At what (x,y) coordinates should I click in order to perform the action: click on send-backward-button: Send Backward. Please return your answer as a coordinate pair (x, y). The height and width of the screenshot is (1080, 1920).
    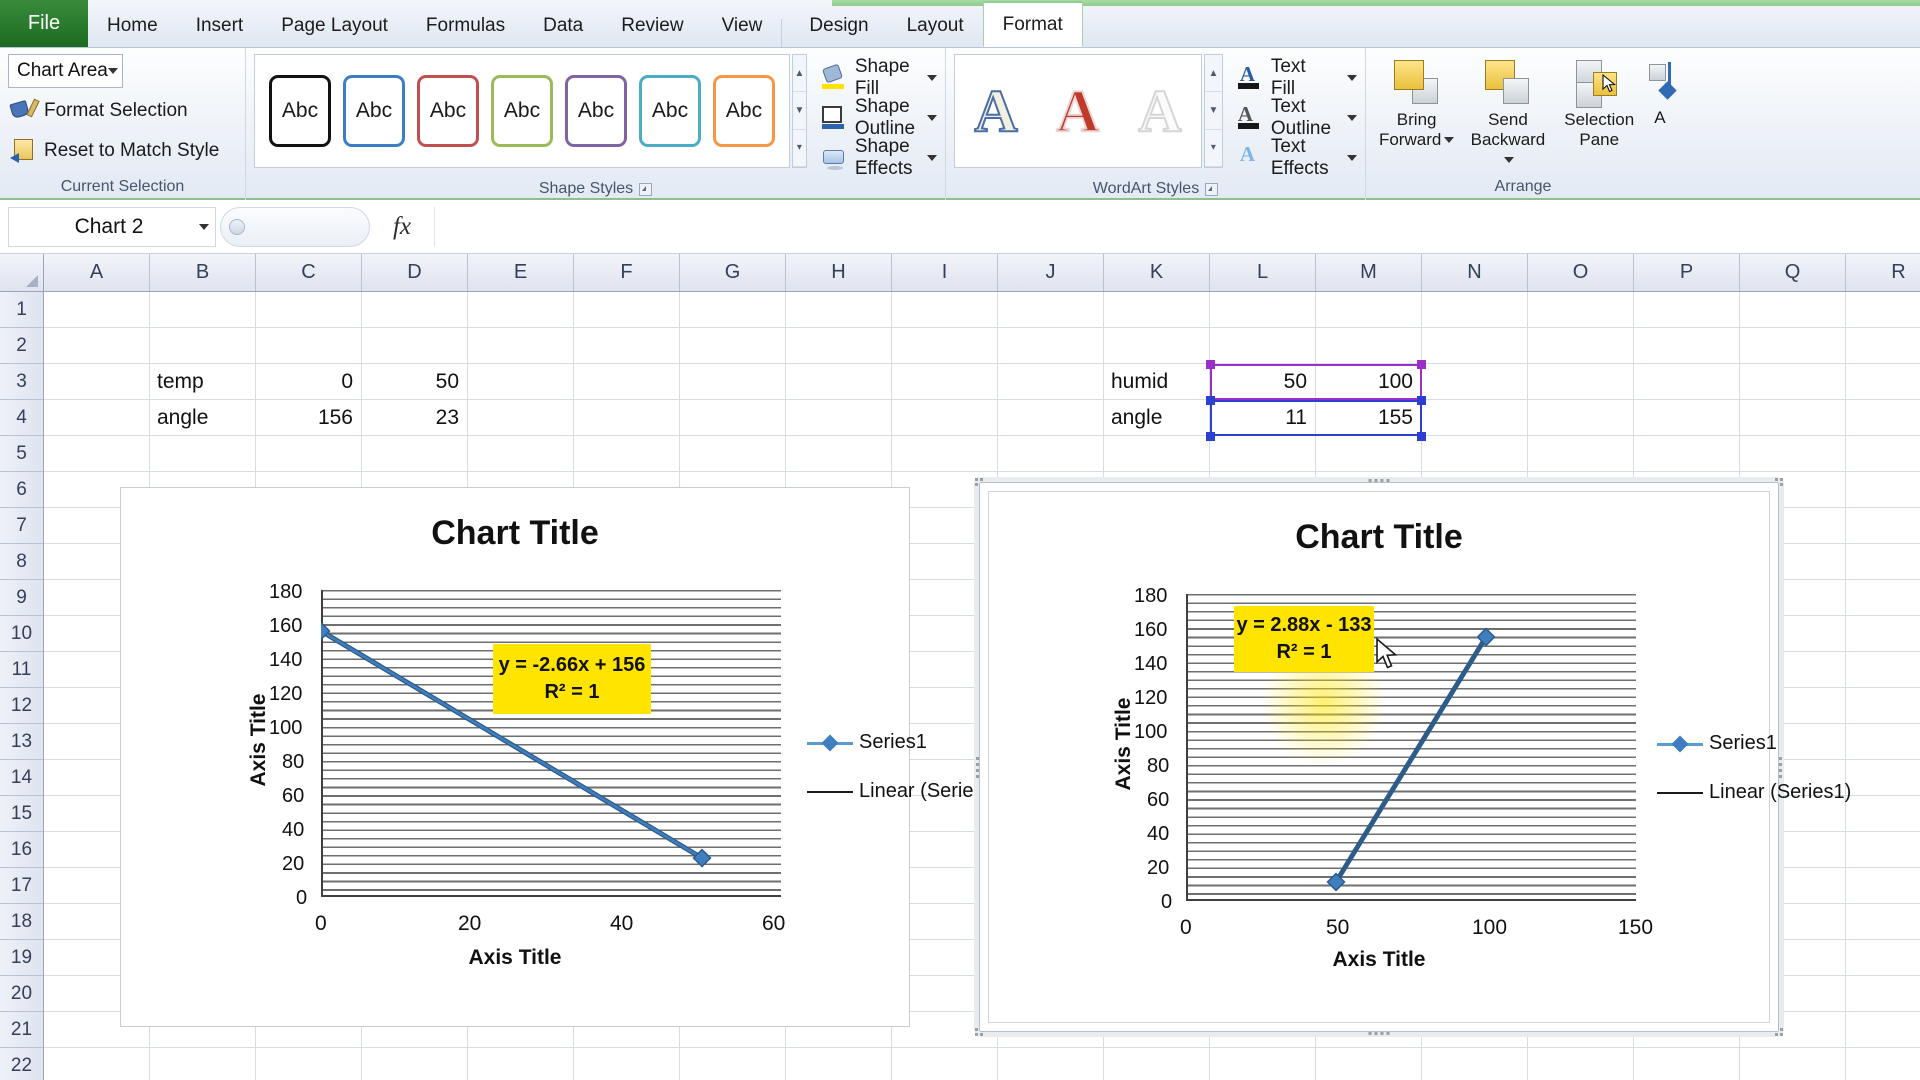
    Looking at the image, I should click on (1507, 112).